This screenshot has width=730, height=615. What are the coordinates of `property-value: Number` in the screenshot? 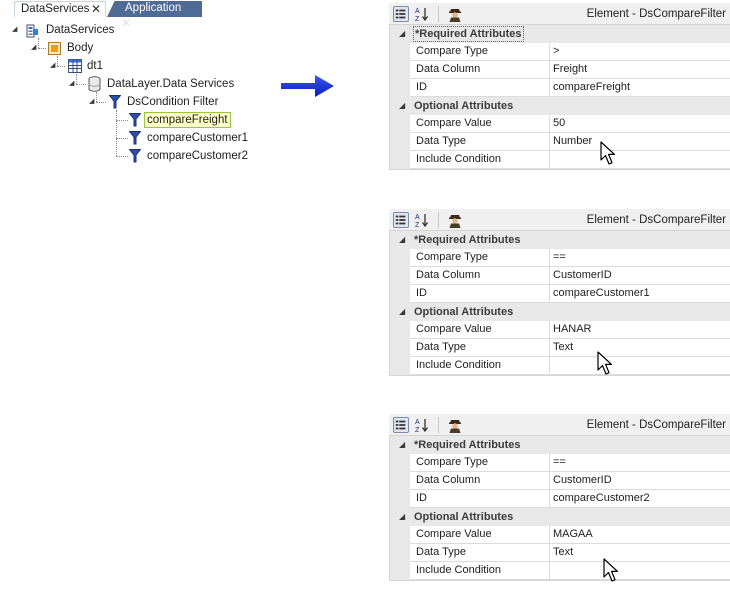 It's located at (640, 142).